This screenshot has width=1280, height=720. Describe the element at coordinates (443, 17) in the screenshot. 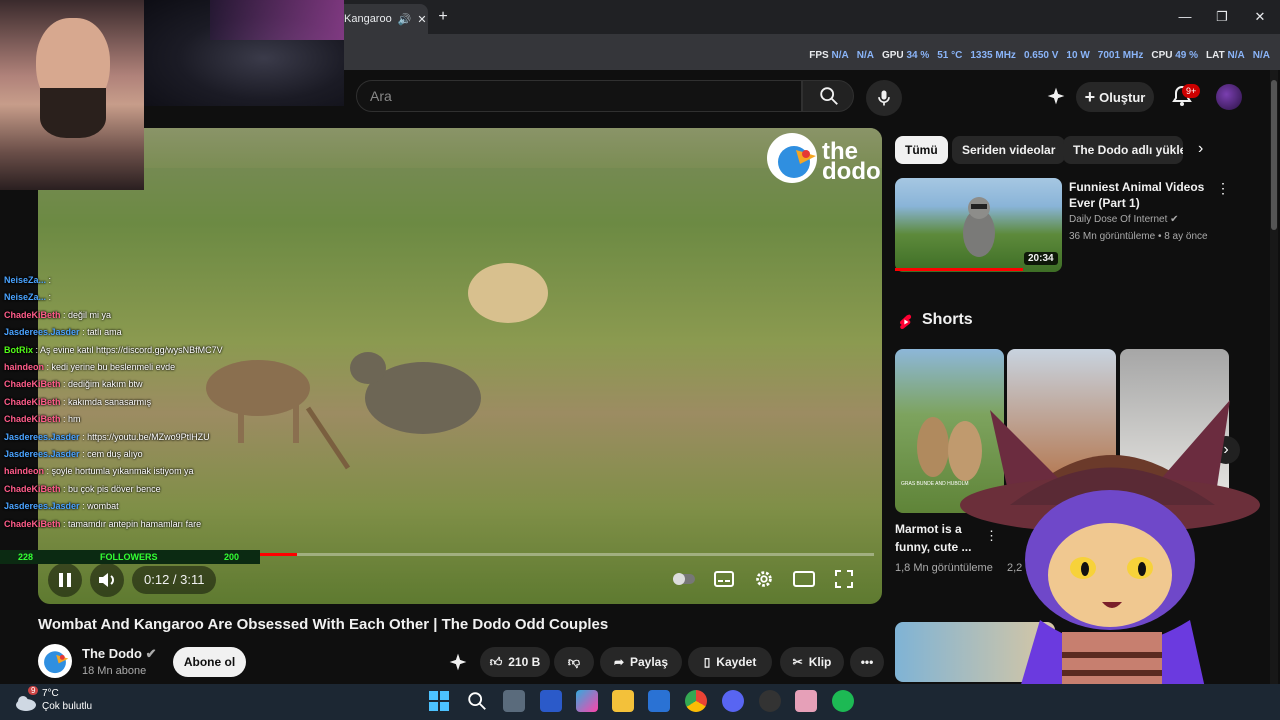

I see `new-tab-icon: +` at that location.